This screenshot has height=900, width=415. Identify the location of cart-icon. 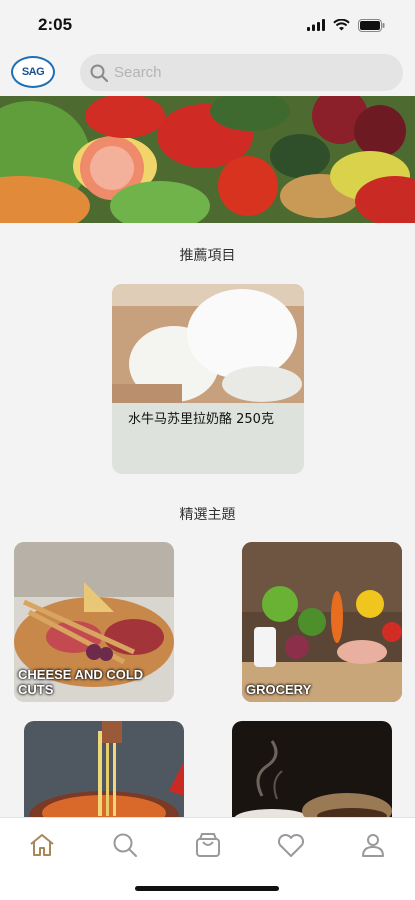
(208, 845).